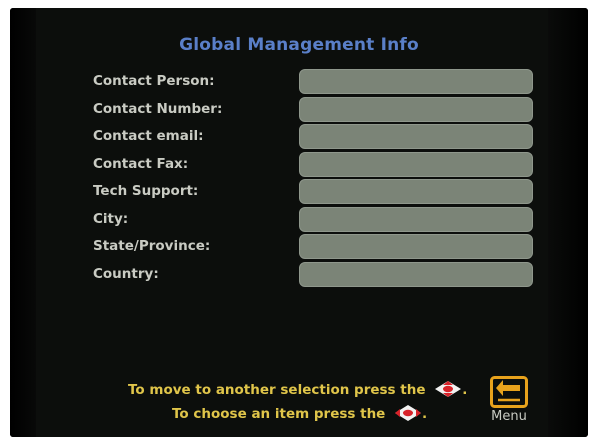 This screenshot has width=589, height=439. What do you see at coordinates (277, 390) in the screenshot?
I see `move-hint-text: To move to another selection press the` at bounding box center [277, 390].